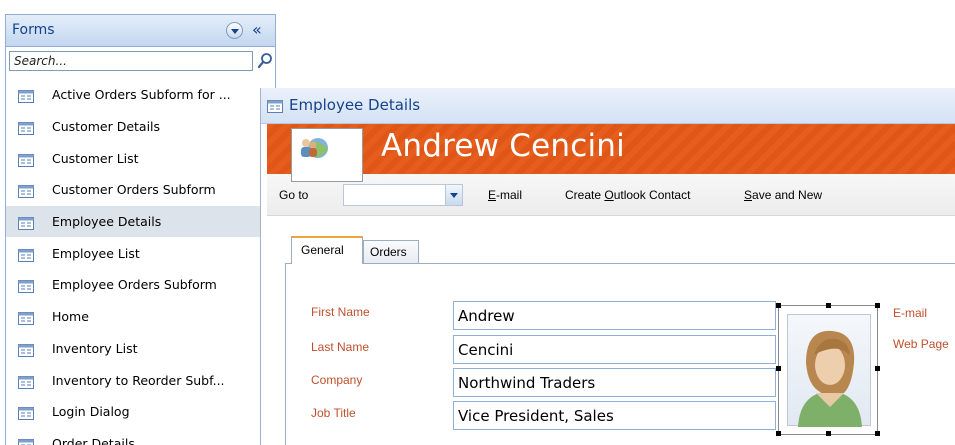 The width and height of the screenshot is (955, 445). Describe the element at coordinates (503, 146) in the screenshot. I see `employee-name-title: Andrew Cencini` at that location.